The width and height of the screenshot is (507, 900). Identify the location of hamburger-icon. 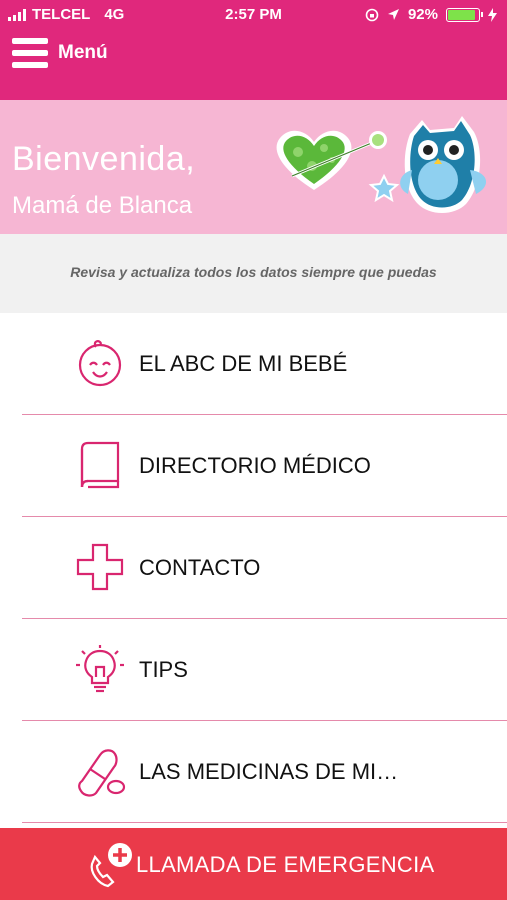
(30, 53).